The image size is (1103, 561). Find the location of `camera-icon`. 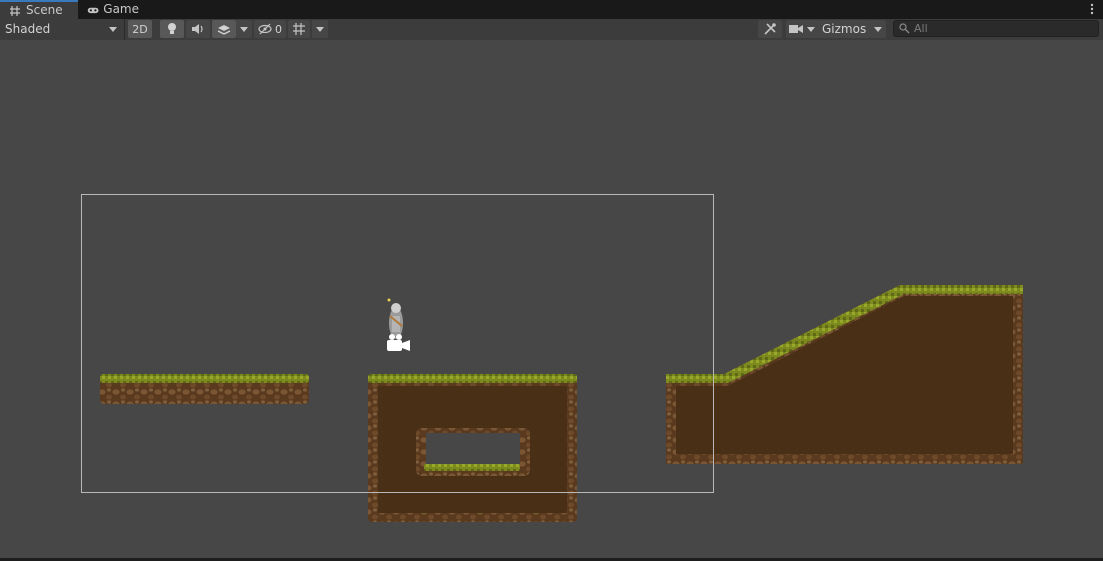

camera-icon is located at coordinates (796, 29).